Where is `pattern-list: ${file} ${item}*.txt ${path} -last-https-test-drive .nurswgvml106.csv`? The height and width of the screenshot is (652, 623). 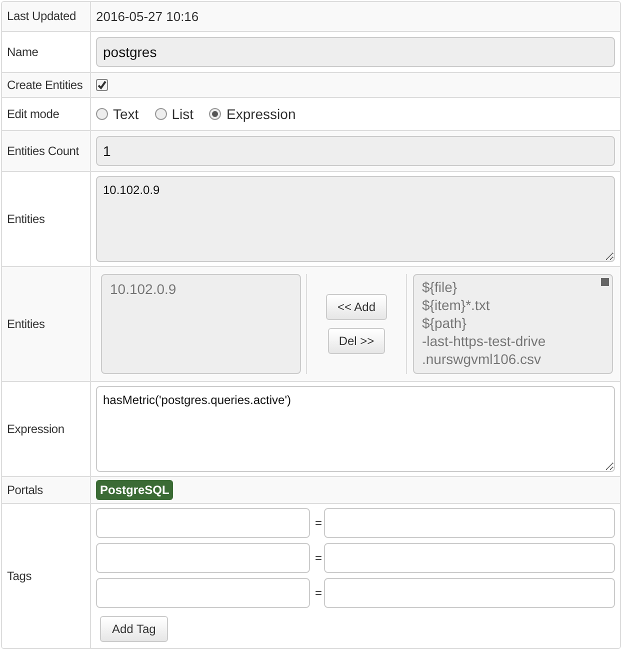
pattern-list: ${file} ${item}*.txt ${path} -last-https-test-drive .nurswgvml106.csv is located at coordinates (513, 324).